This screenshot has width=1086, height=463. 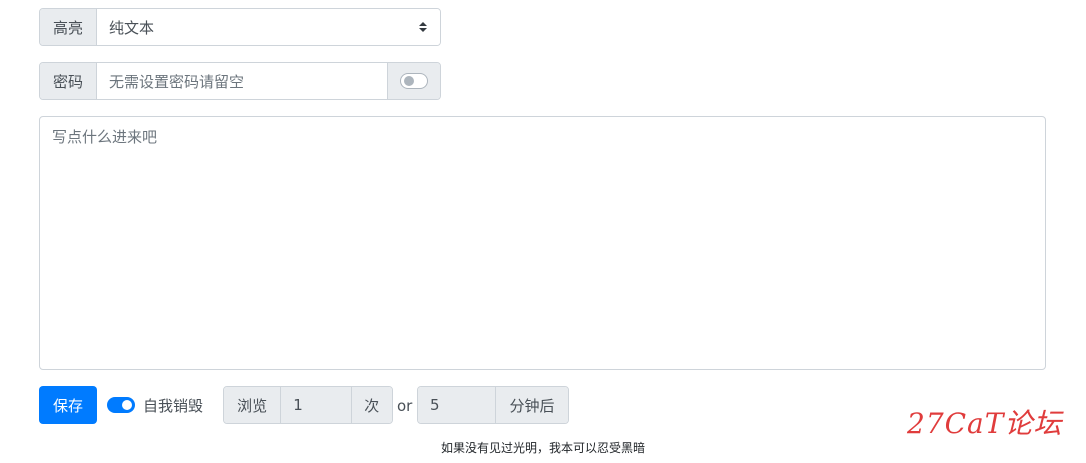 What do you see at coordinates (105, 137) in the screenshot?
I see `content-placeholder: 写点什么进来吧` at bounding box center [105, 137].